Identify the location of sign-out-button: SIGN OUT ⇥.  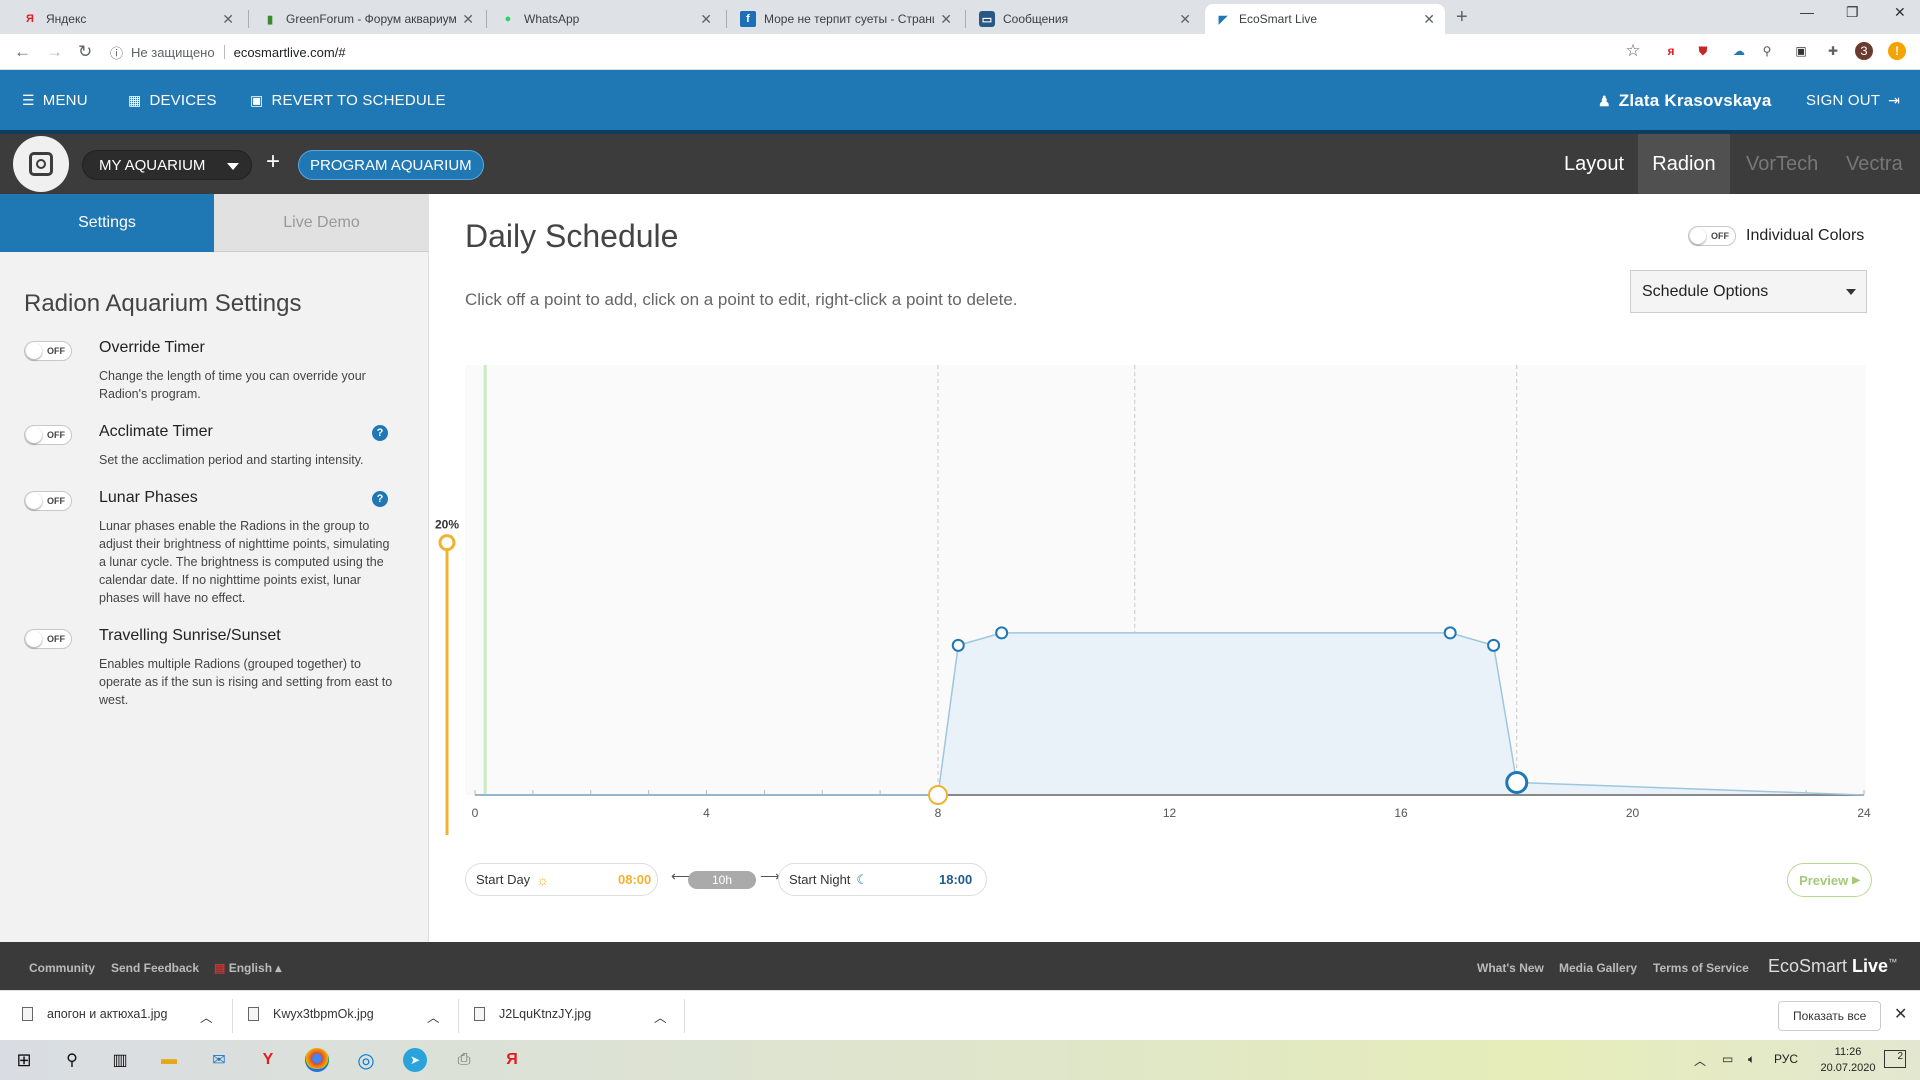
(1853, 100).